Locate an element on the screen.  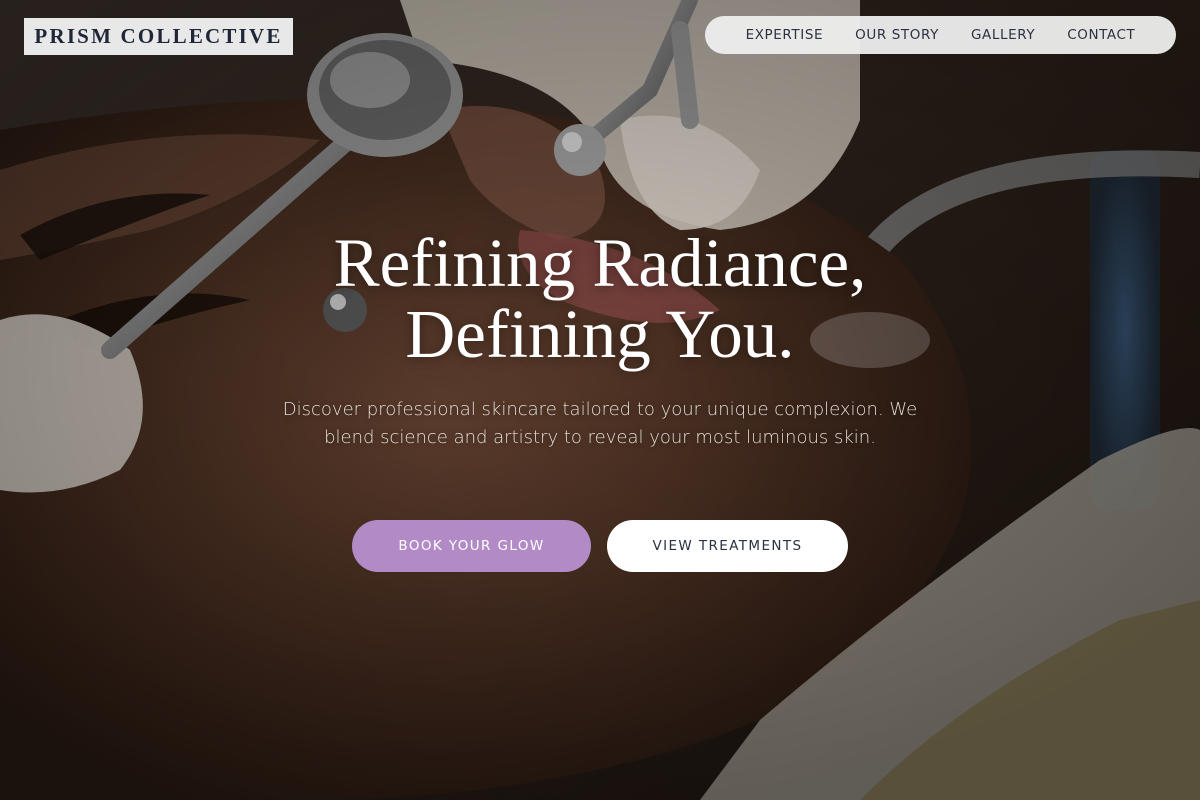
brand-logo-text: PRISM COLLECTIVE is located at coordinates (158, 36).